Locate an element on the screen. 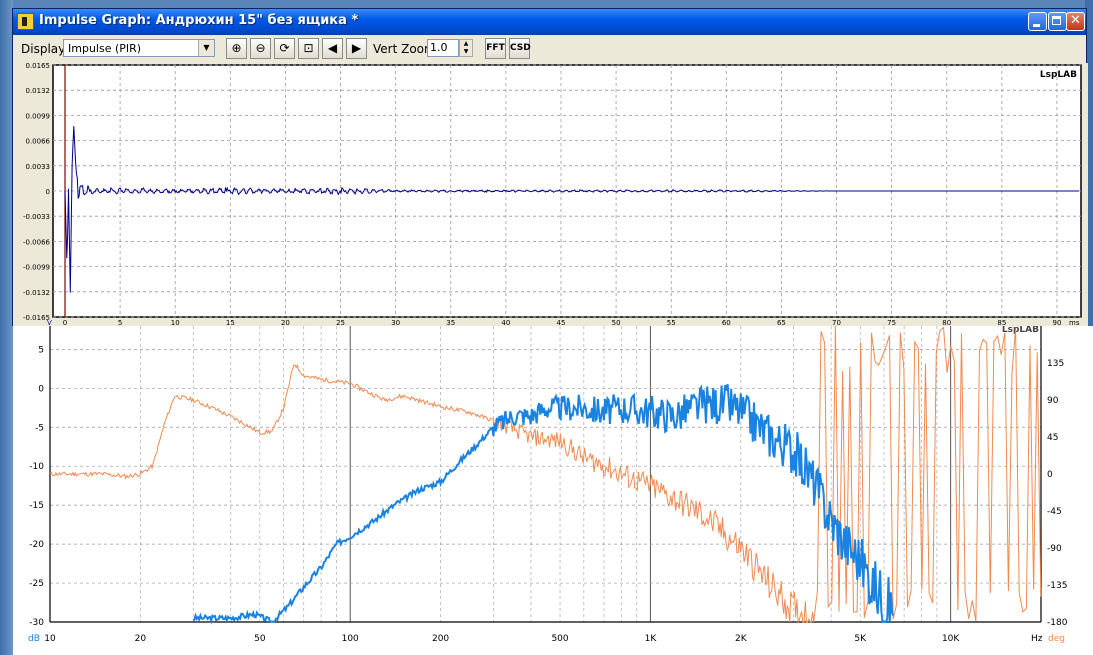  arrow-left-icon: ◀ is located at coordinates (332, 48).